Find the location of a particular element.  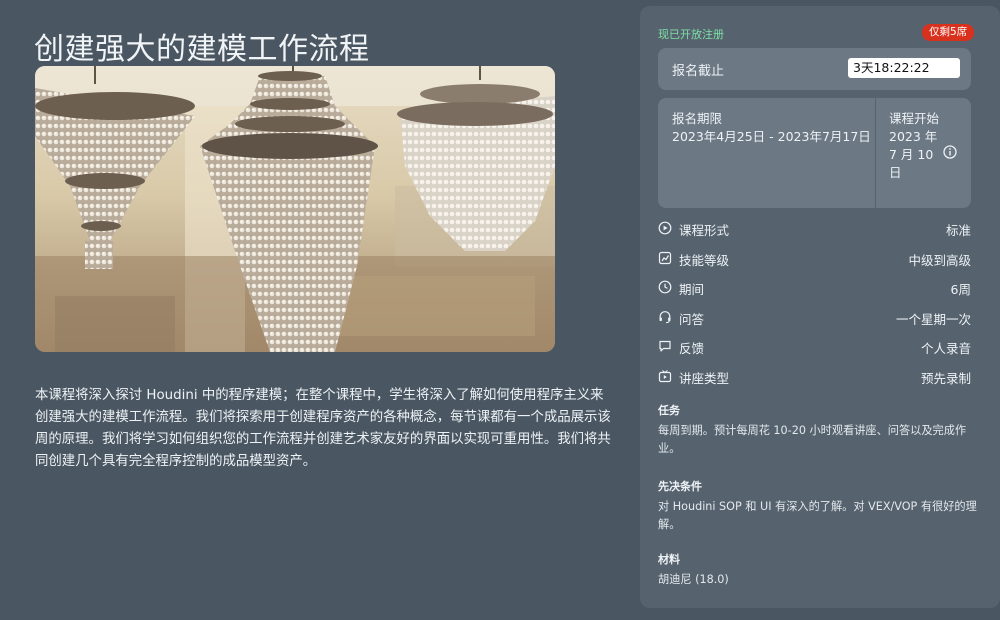

spec-value: 标准 is located at coordinates (958, 230).